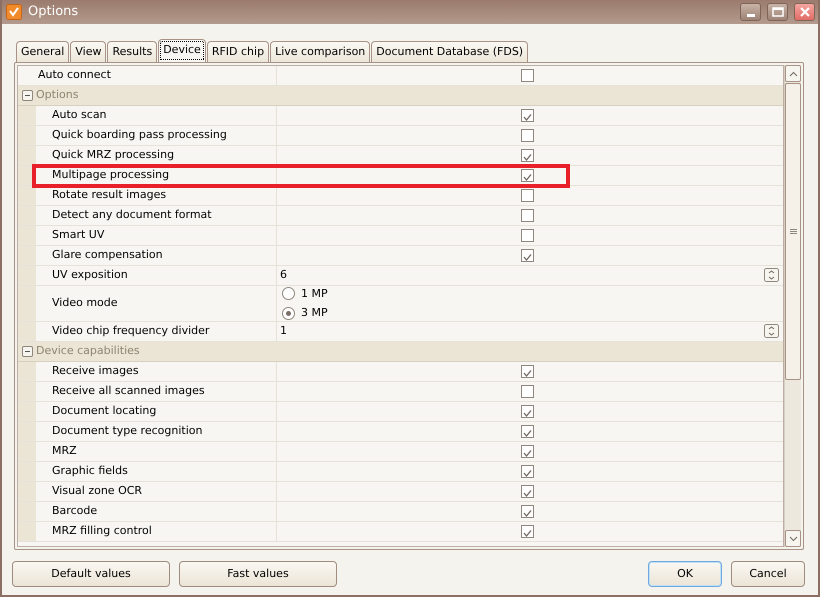  Describe the element at coordinates (156, 431) in the screenshot. I see `property-label: Document type recognition` at that location.